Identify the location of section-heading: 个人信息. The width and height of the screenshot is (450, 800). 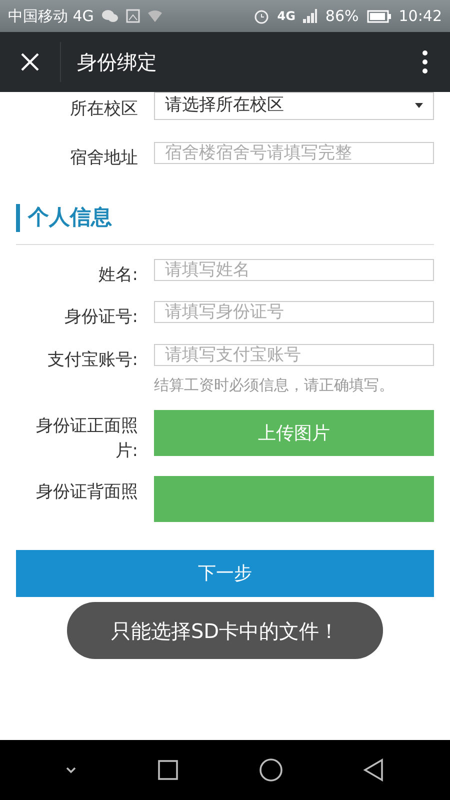
(225, 218).